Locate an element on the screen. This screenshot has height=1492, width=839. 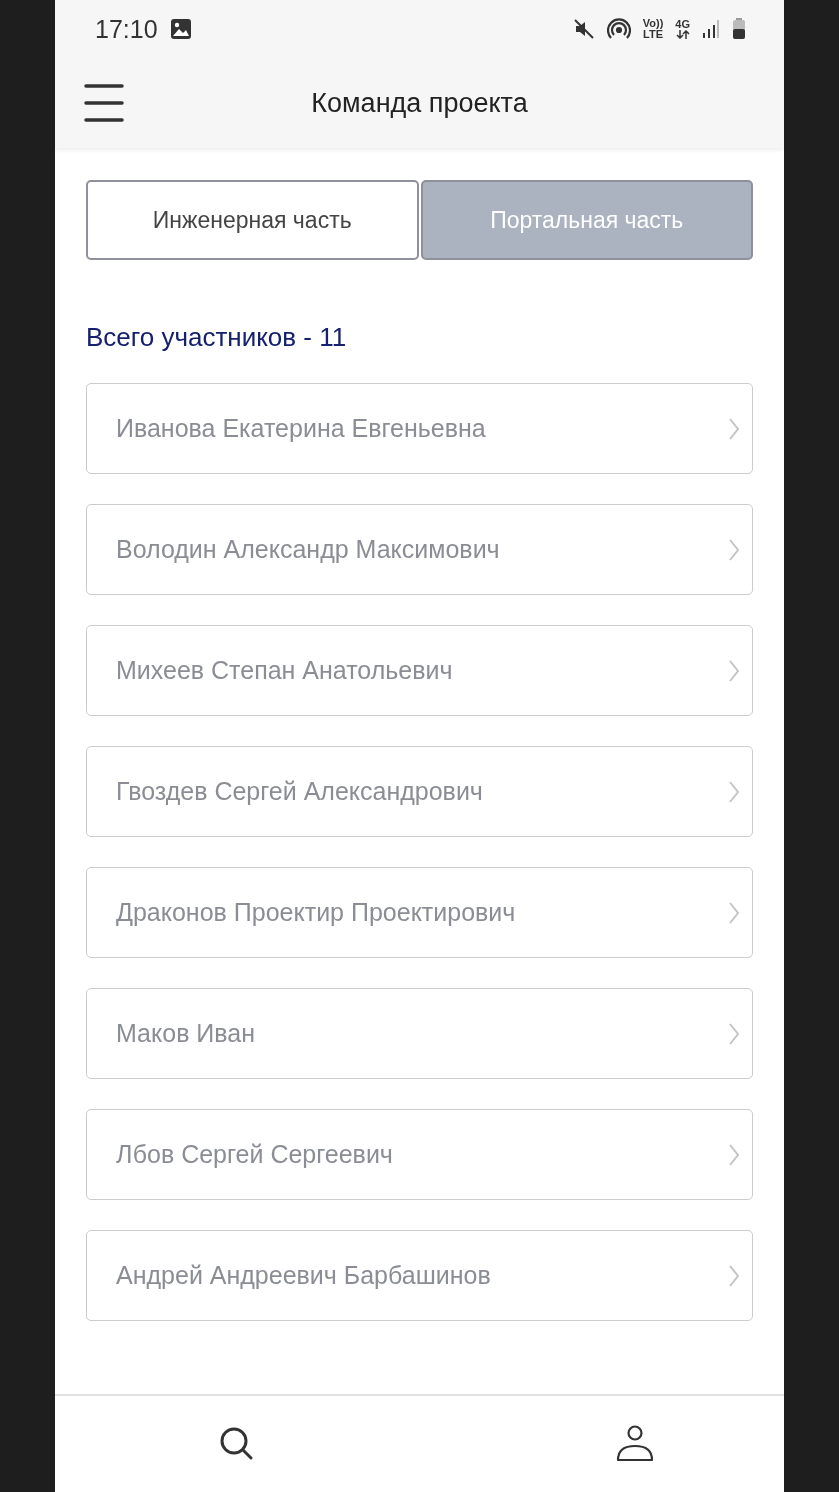
member-item: Михеев Степан Анатольевич is located at coordinates (419, 670).